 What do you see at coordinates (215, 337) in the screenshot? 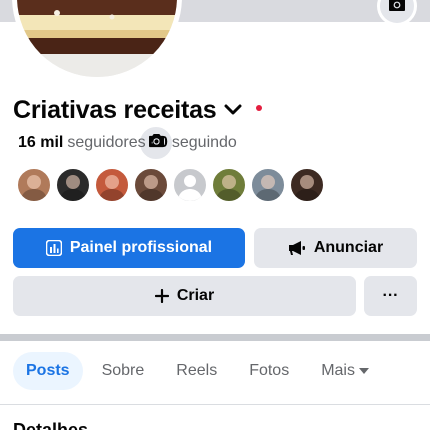
I see `section-divider` at bounding box center [215, 337].